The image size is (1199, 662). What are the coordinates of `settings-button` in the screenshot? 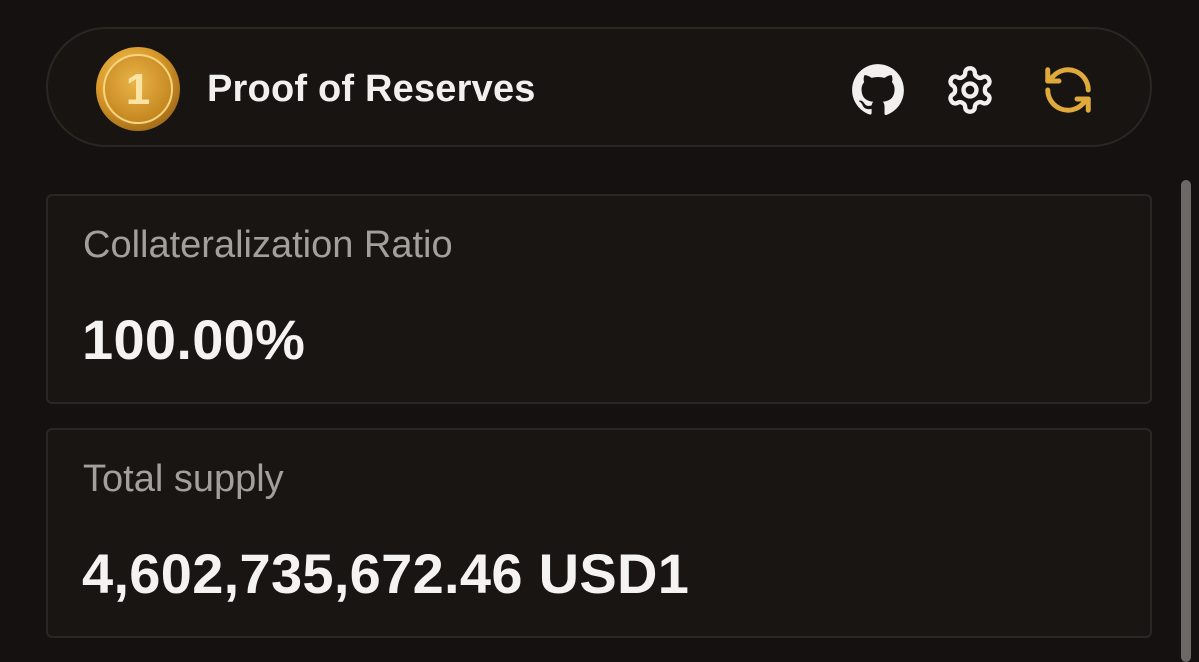 It's located at (970, 90).